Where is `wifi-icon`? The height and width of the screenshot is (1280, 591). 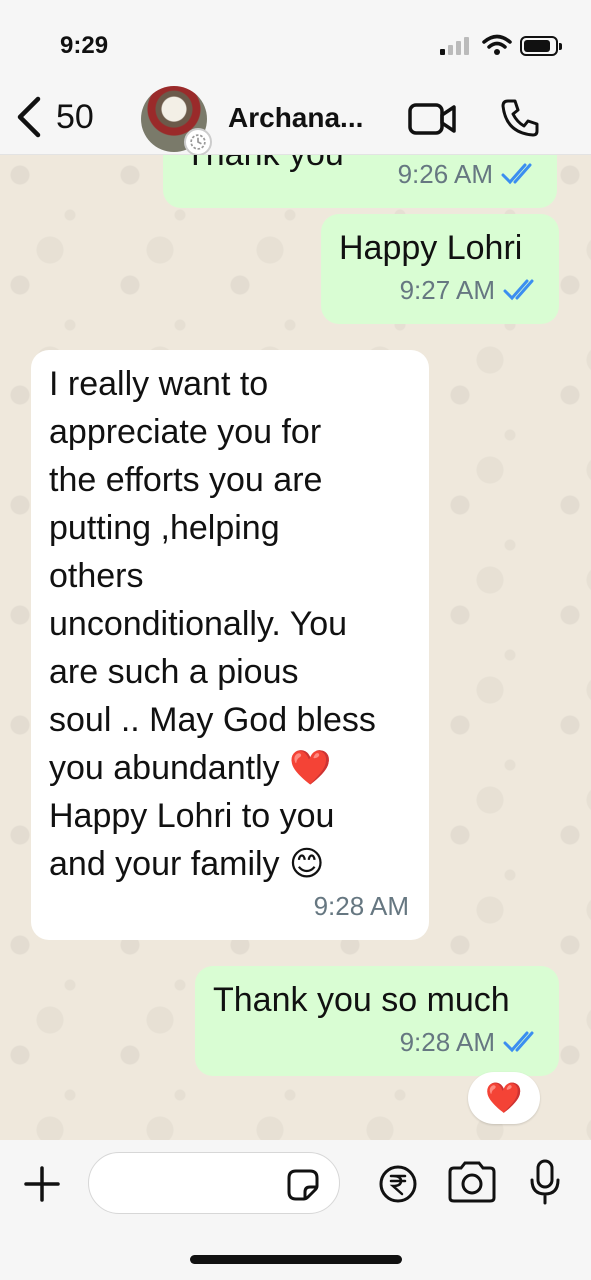 wifi-icon is located at coordinates (497, 44).